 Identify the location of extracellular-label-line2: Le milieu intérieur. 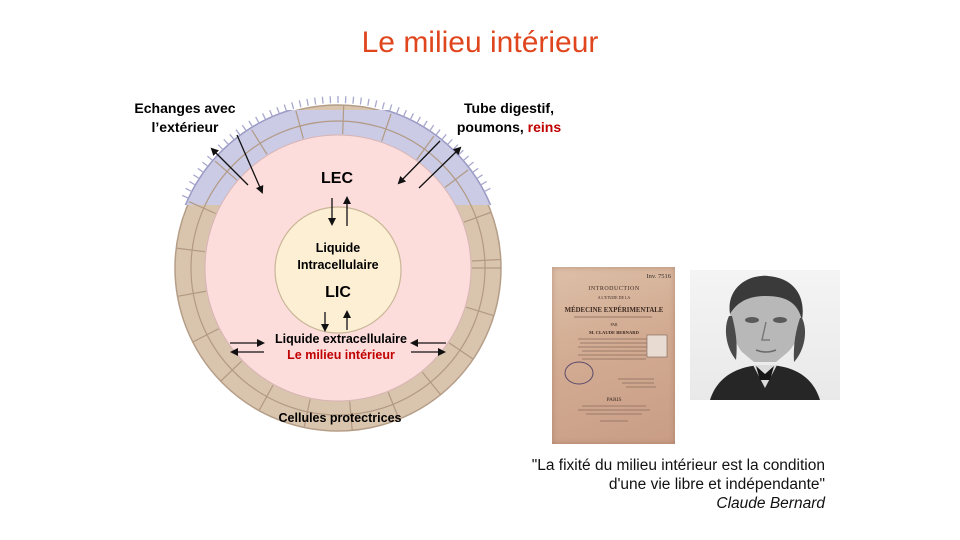
(341, 355).